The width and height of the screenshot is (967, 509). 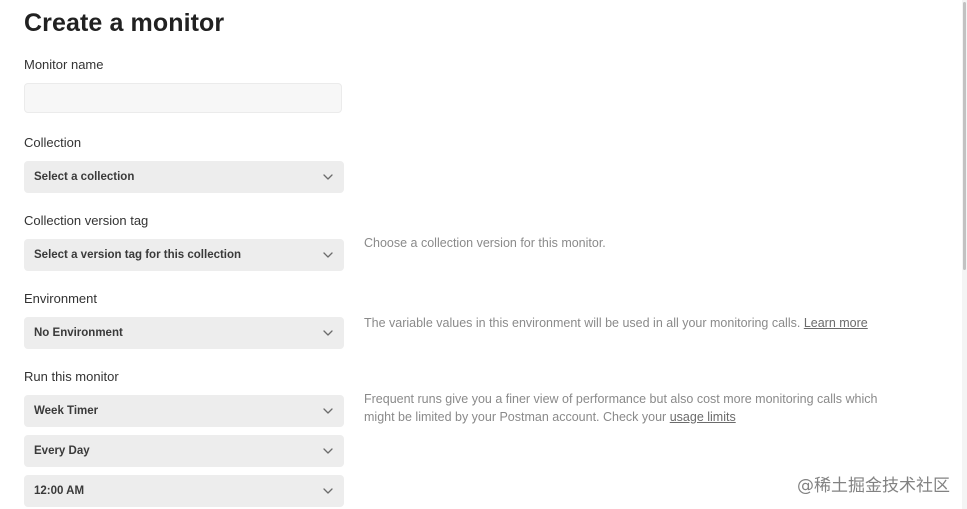 I want to click on environment-select: No Environment, so click(x=184, y=333).